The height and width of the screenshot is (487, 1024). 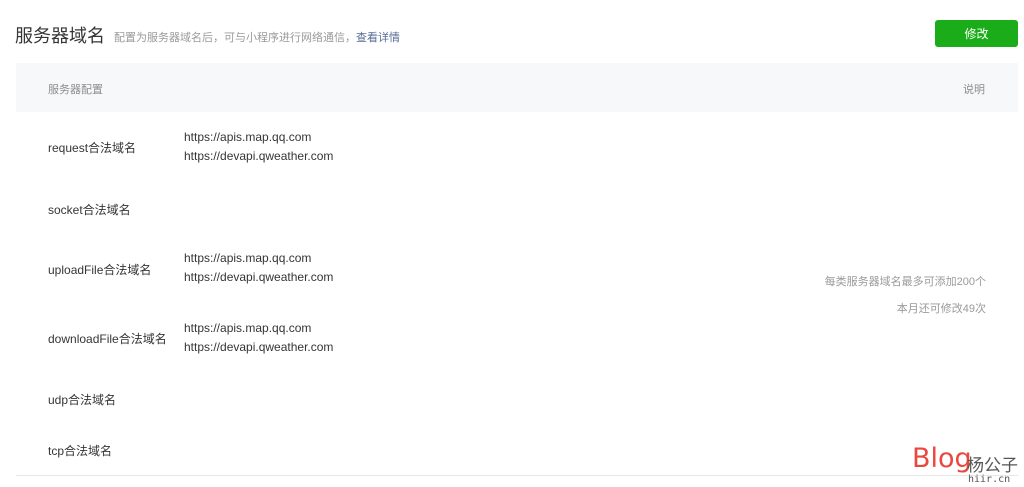 What do you see at coordinates (92, 148) in the screenshot?
I see `row-label-request: request合法域名` at bounding box center [92, 148].